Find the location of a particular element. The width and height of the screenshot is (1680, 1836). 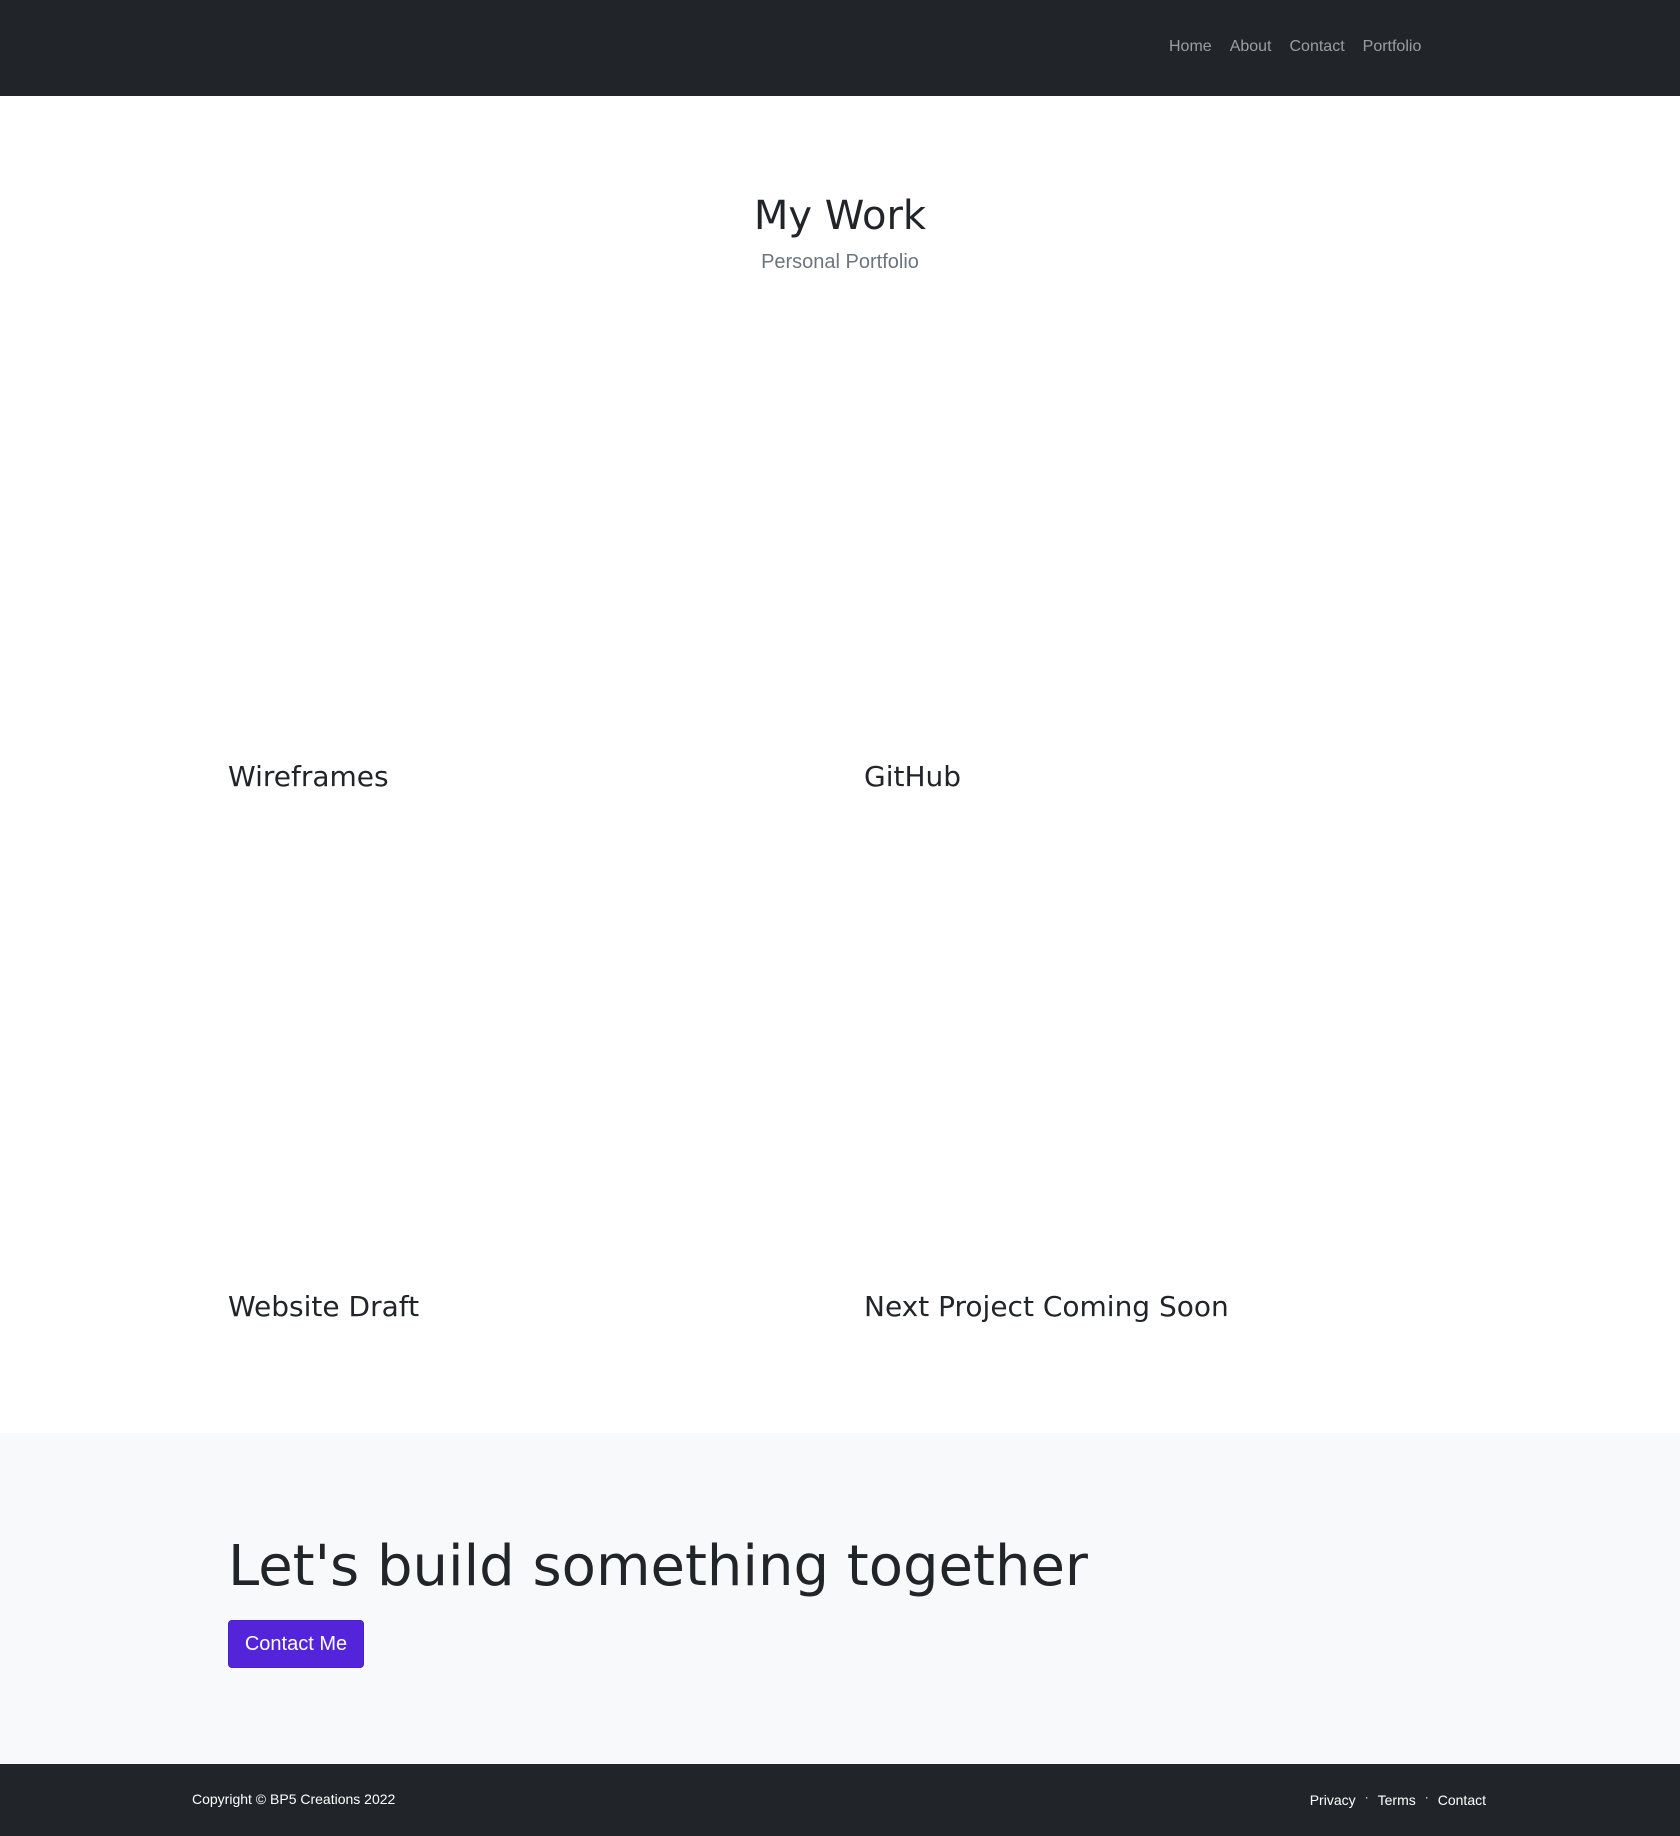

portfolio-item-website-draft: Website Draft is located at coordinates (513, 1092).